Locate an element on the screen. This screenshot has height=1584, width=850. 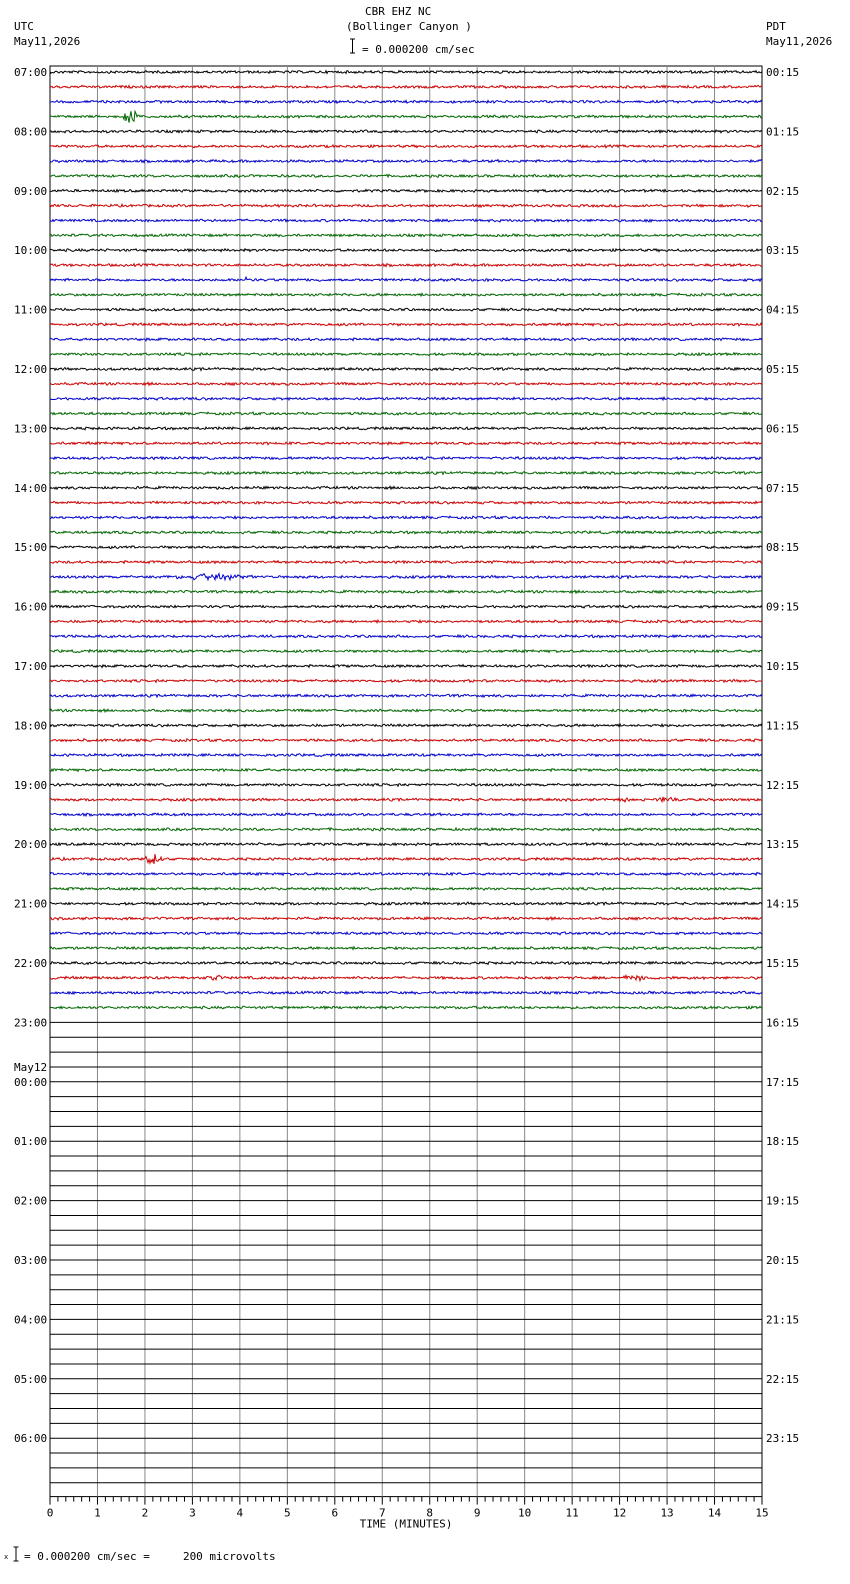
utc-hour-label: 20:00 is located at coordinates (30, 844).